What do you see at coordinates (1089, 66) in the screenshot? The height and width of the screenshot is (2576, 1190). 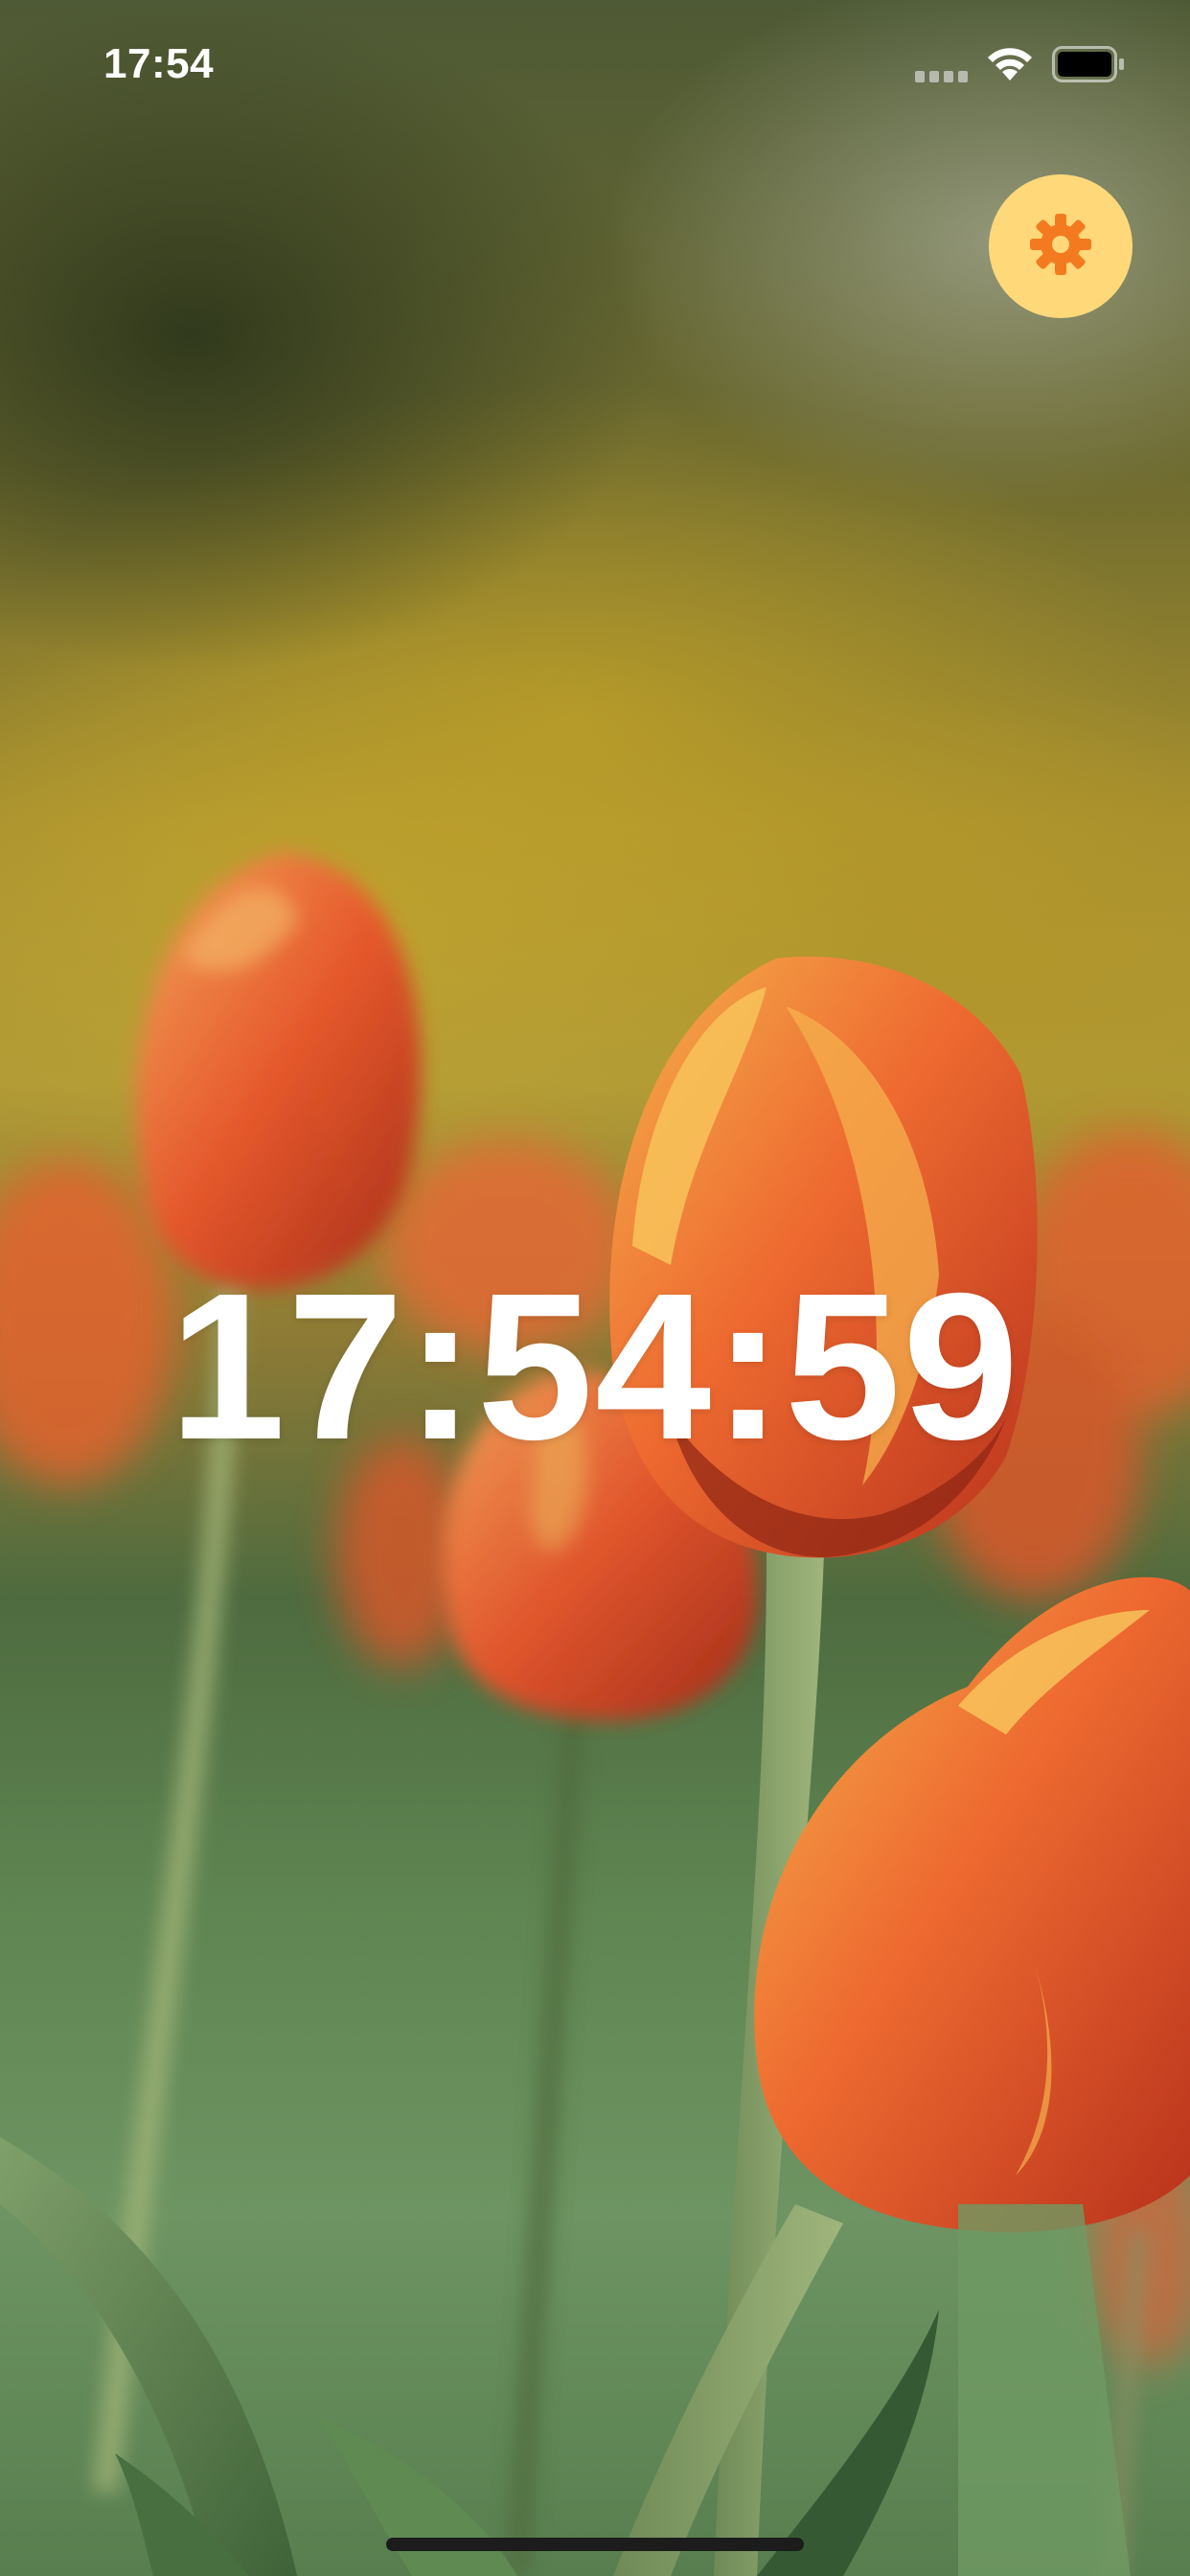 I see `battery-icon` at bounding box center [1089, 66].